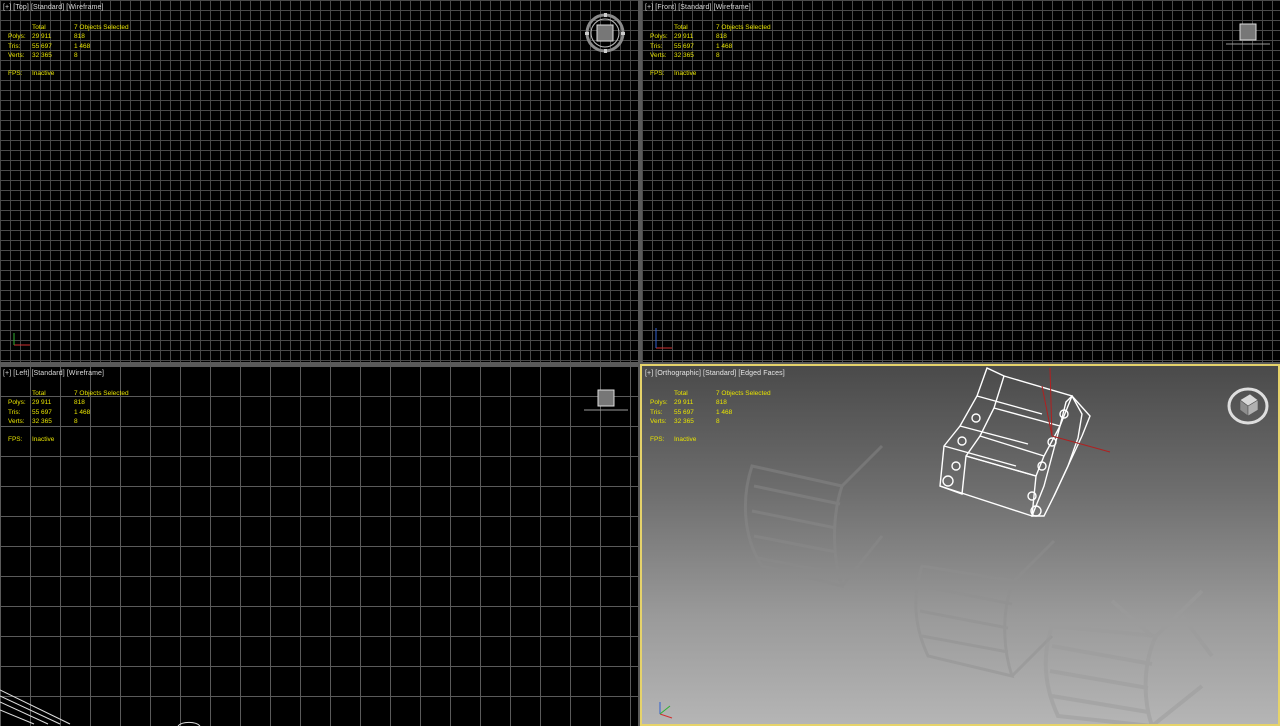 The width and height of the screenshot is (1280, 726). What do you see at coordinates (1027, 446) in the screenshot?
I see `staircase-model` at bounding box center [1027, 446].